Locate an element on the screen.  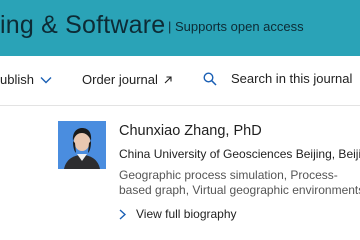
arrow-up-right-icon is located at coordinates (168, 79).